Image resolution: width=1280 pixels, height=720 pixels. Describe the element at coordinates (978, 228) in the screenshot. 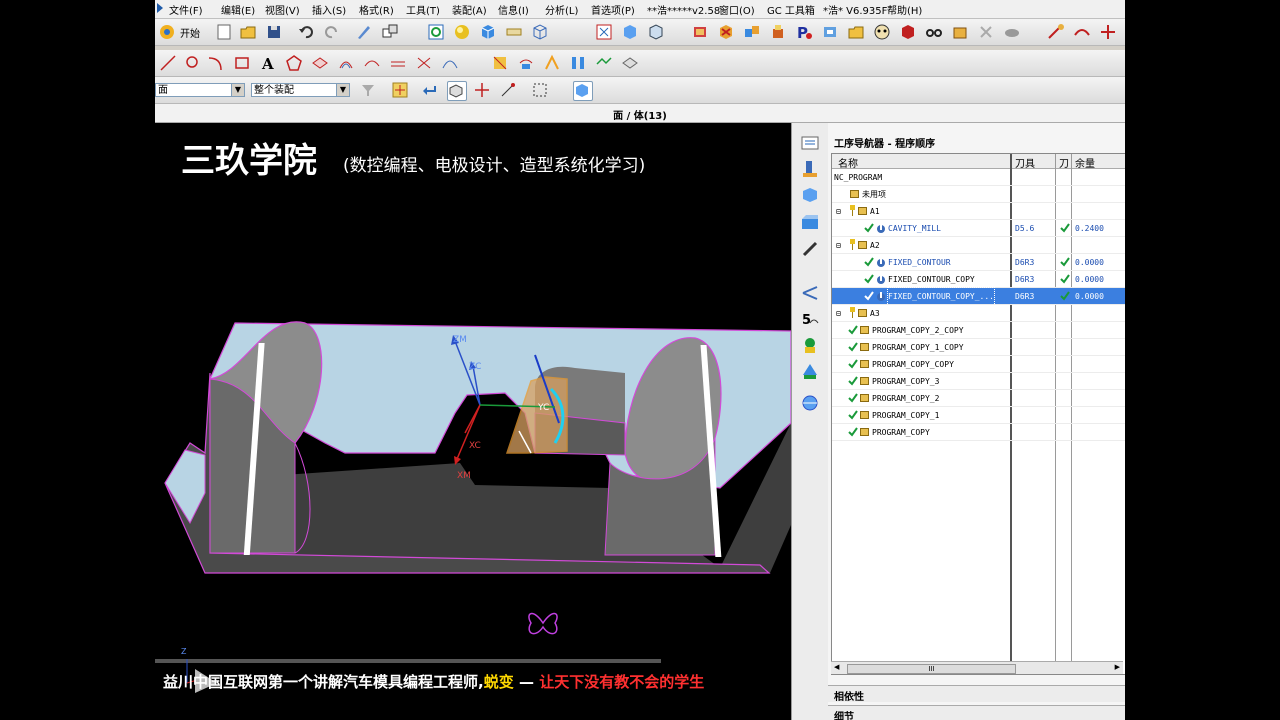

I see `tree-row: CAVITY_MILL D5.6 0.2400` at that location.